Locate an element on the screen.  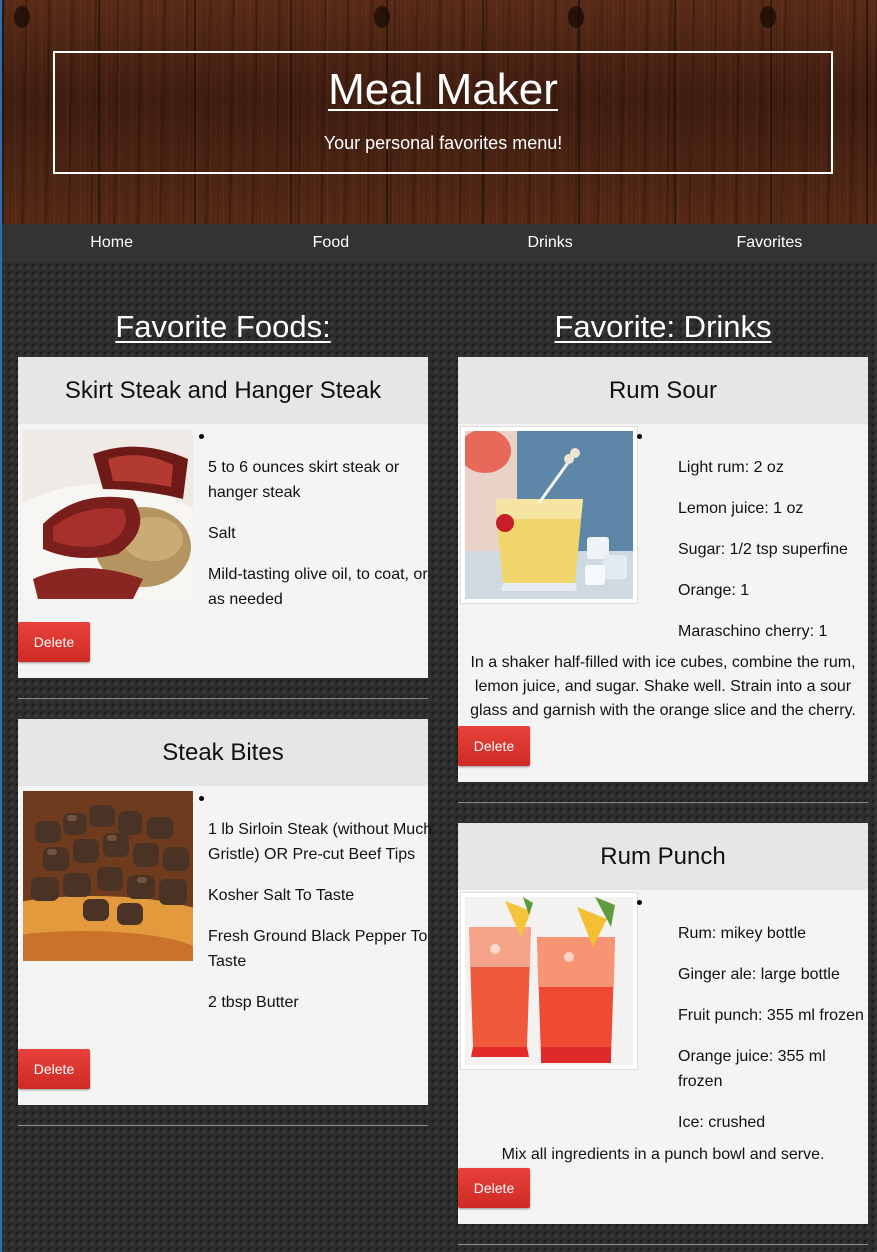
drink-card-title: Rum Punch is located at coordinates (663, 856).